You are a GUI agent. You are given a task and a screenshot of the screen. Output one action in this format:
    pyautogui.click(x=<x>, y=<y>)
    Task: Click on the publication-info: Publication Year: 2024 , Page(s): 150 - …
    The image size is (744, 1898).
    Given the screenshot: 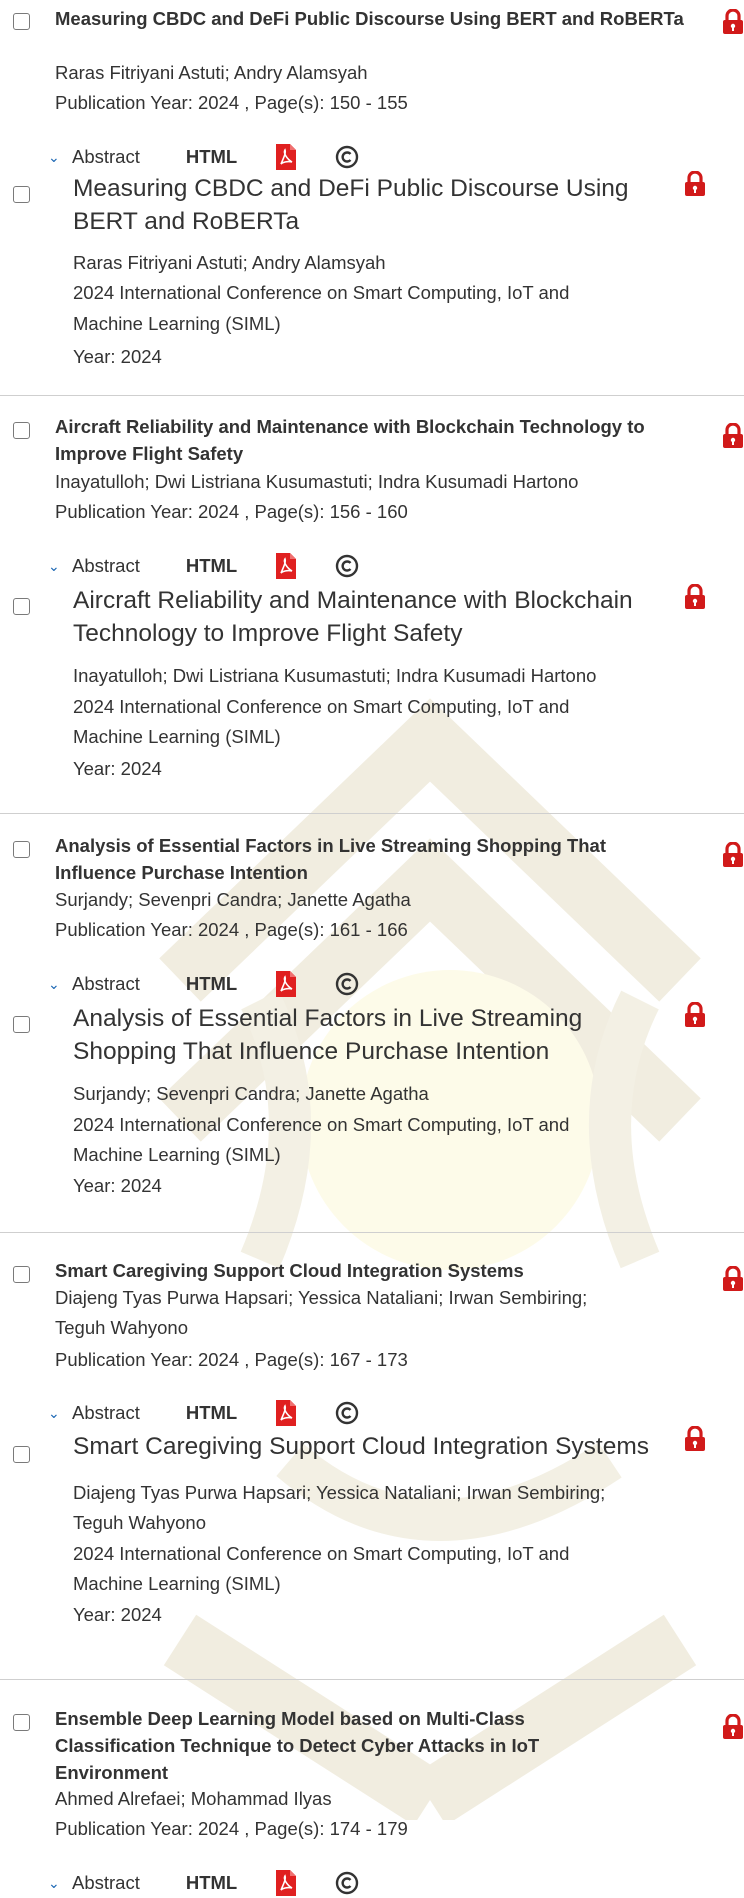 What is the action you would take?
    pyautogui.click(x=231, y=102)
    